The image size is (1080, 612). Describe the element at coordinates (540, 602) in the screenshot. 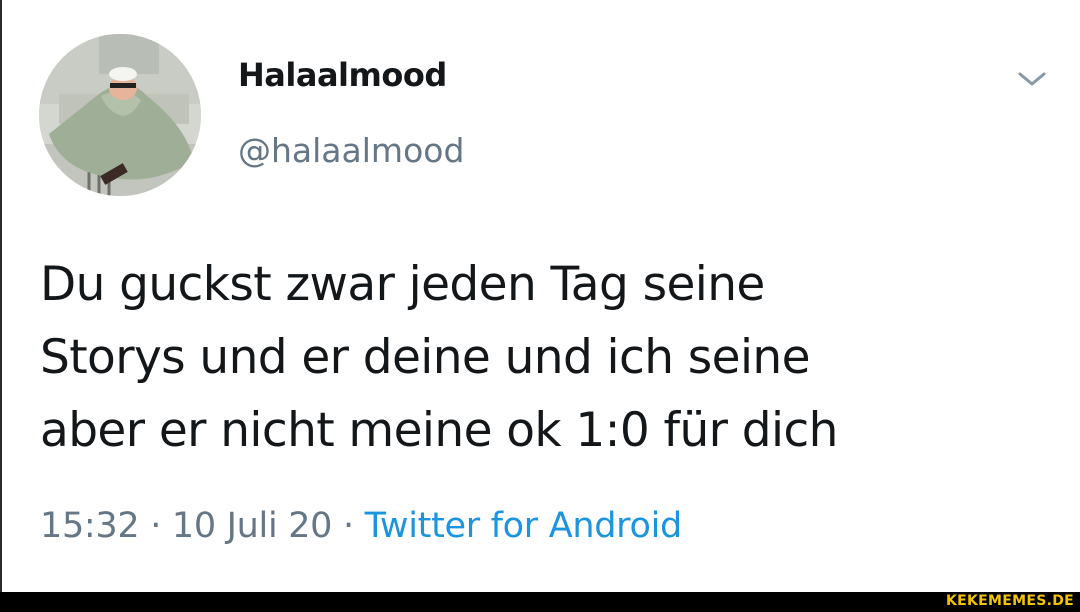

I see `footer-bar: KEKEMEMES.DE` at that location.